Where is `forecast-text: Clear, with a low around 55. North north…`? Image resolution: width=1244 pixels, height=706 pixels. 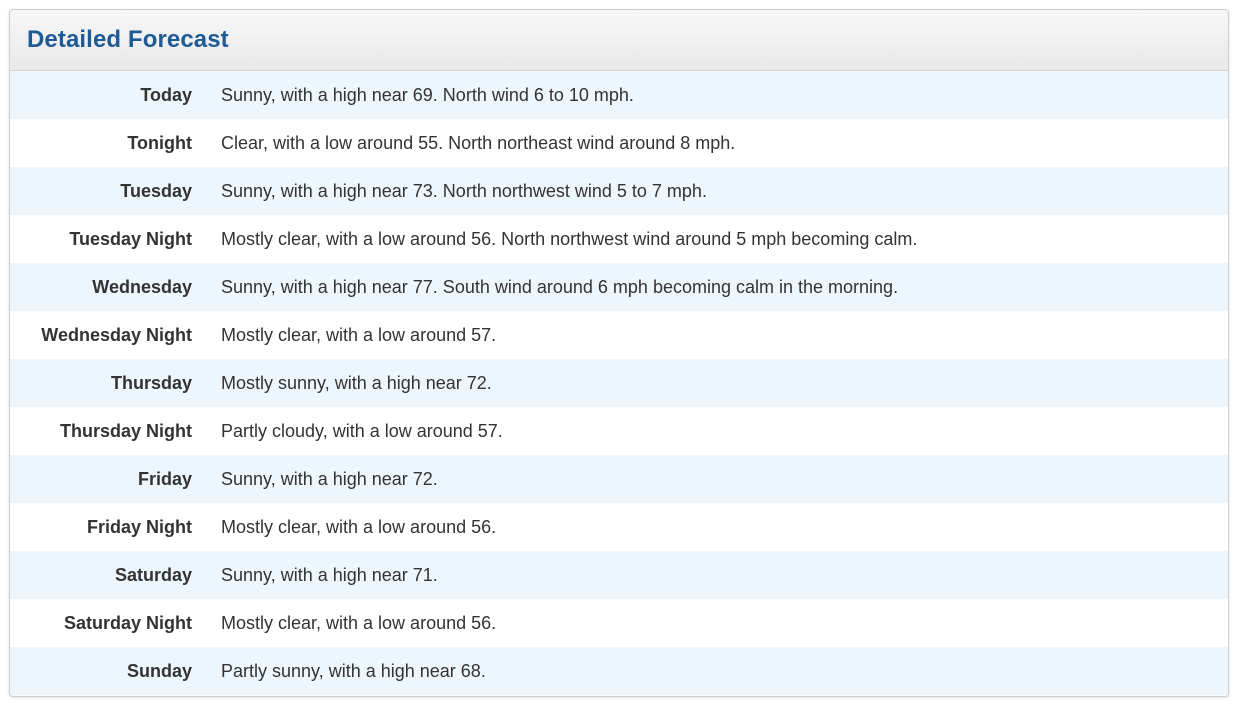
forecast-text: Clear, with a low around 55. North north… is located at coordinates (478, 142).